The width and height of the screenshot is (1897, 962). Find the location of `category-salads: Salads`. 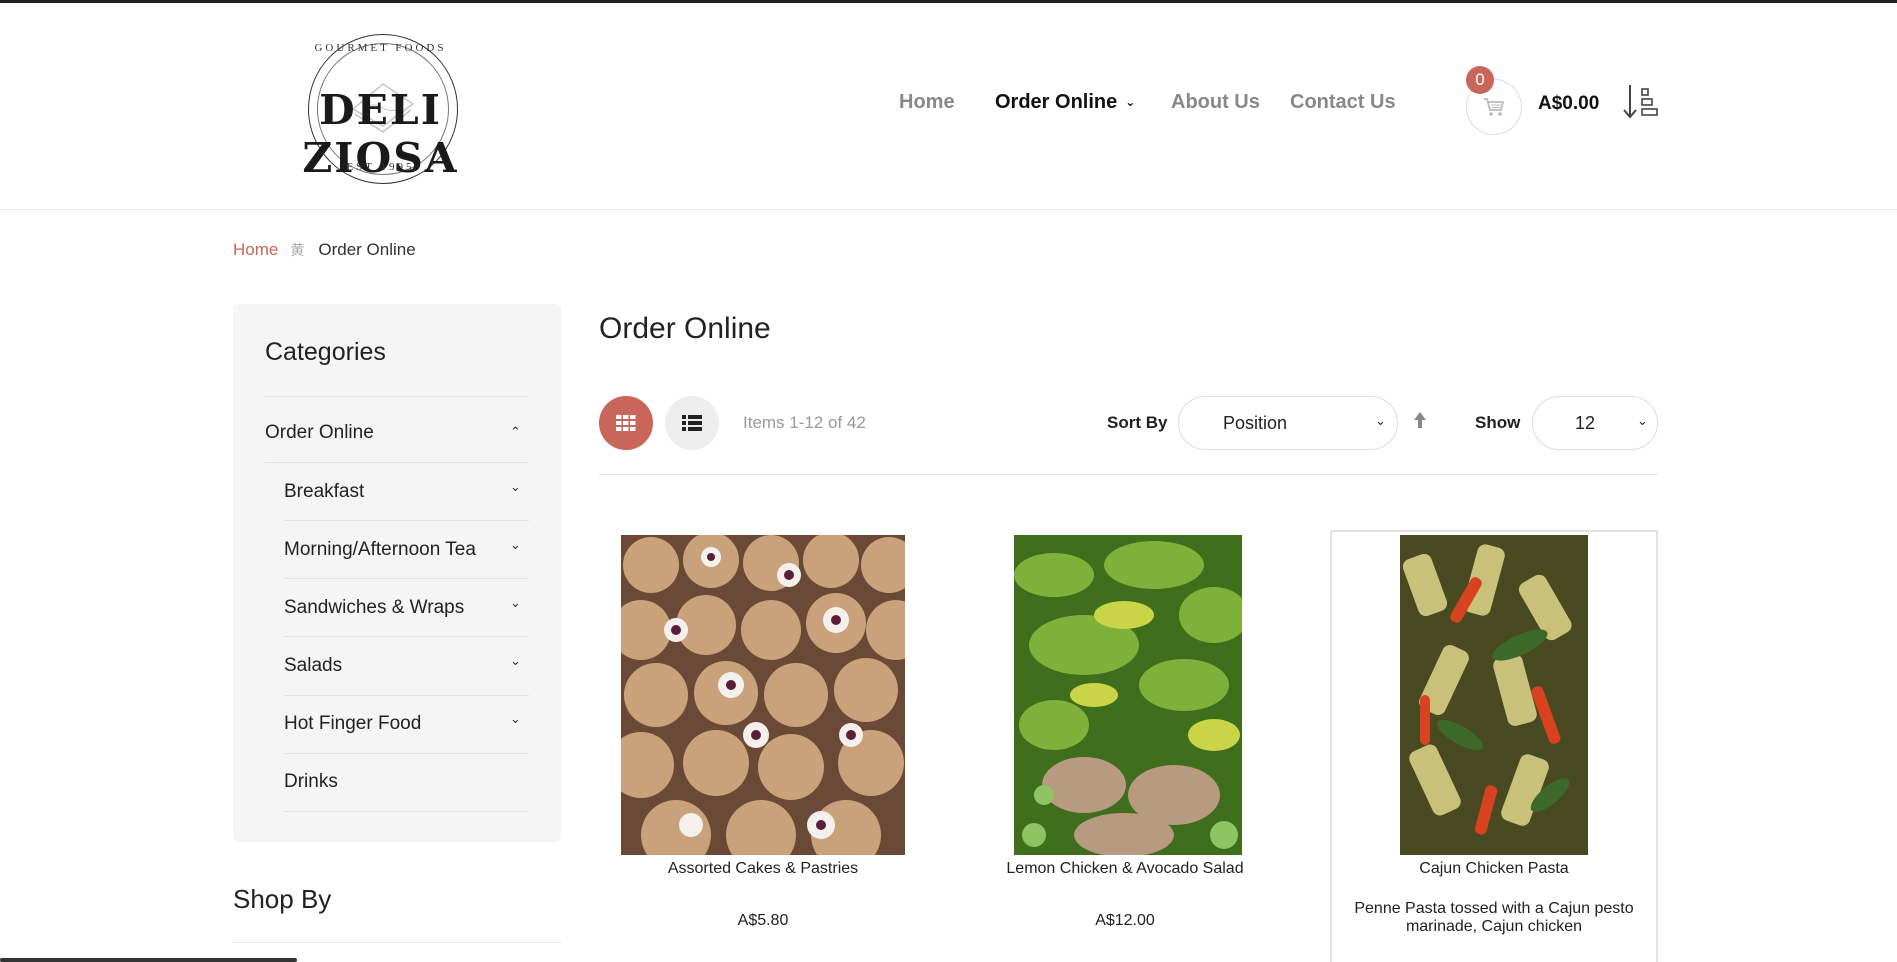

category-salads: Salads is located at coordinates (313, 666).